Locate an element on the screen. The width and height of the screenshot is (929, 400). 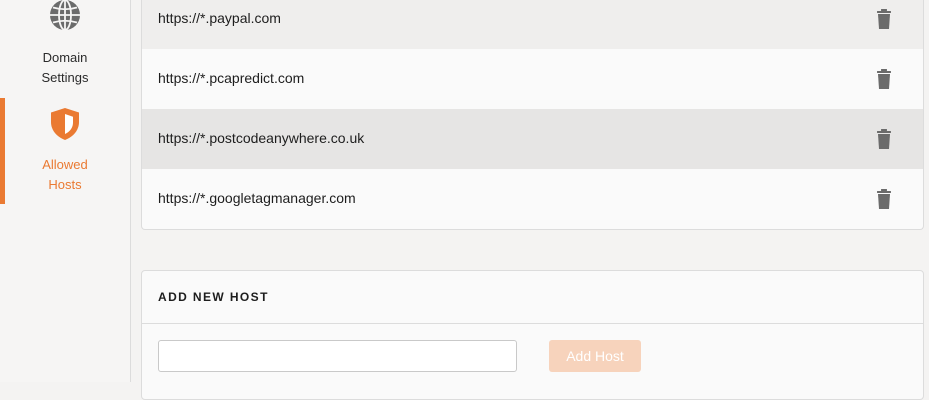
sidebar-item-domain-settings: Domain Settings is located at coordinates (65, 44).